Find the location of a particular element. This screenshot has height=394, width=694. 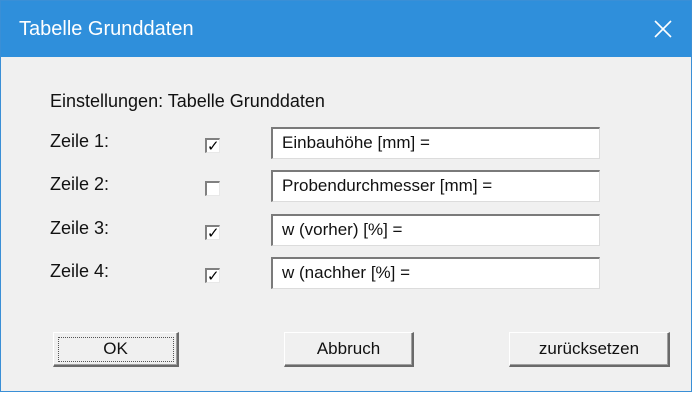

close-button is located at coordinates (663, 29).